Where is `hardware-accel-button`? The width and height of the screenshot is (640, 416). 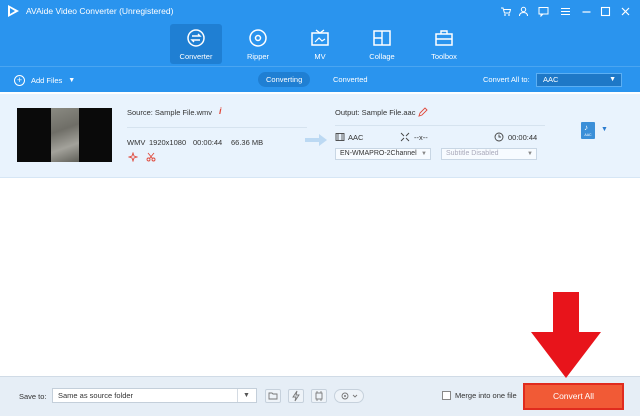
hardware-accel-button is located at coordinates (296, 396).